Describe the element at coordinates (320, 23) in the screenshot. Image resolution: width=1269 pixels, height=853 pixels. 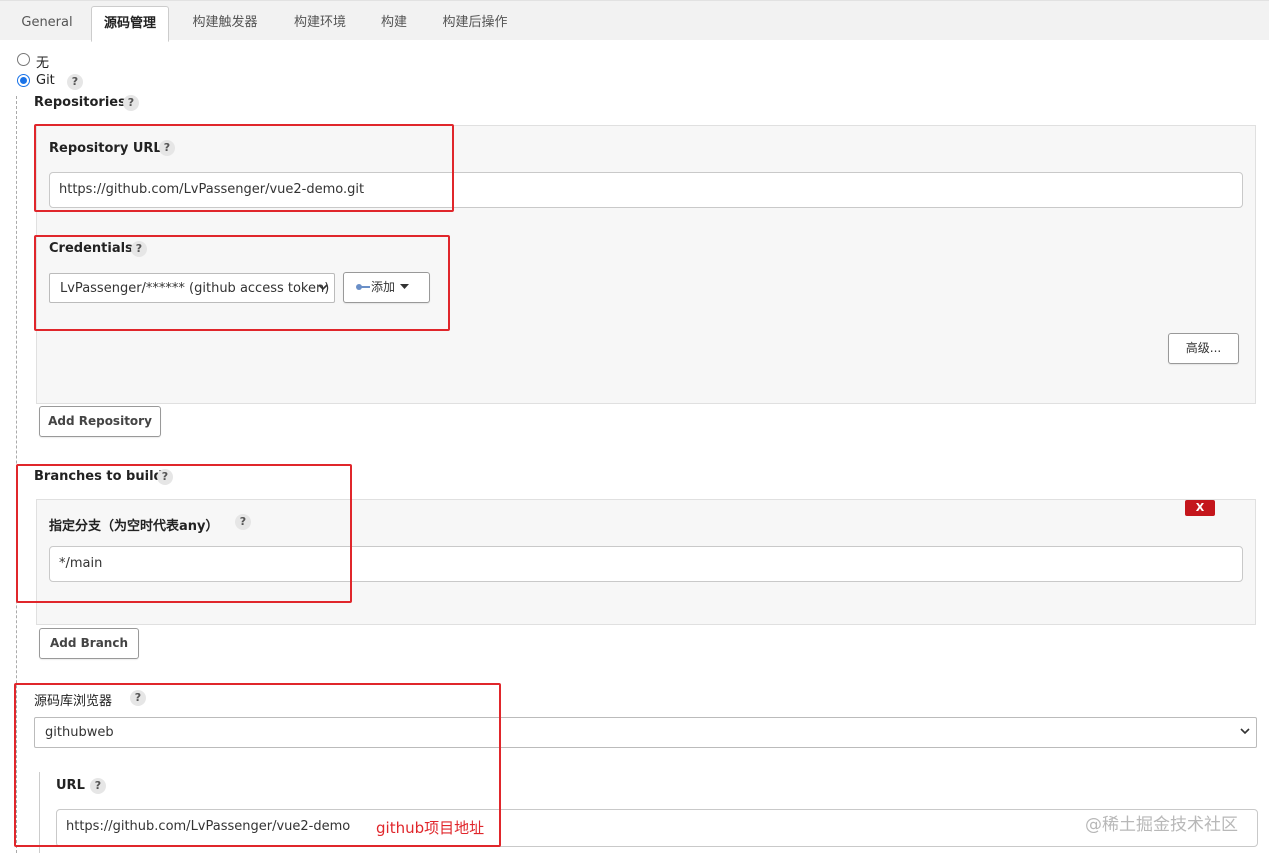
I see `tab-build-environment: 构建环境` at that location.